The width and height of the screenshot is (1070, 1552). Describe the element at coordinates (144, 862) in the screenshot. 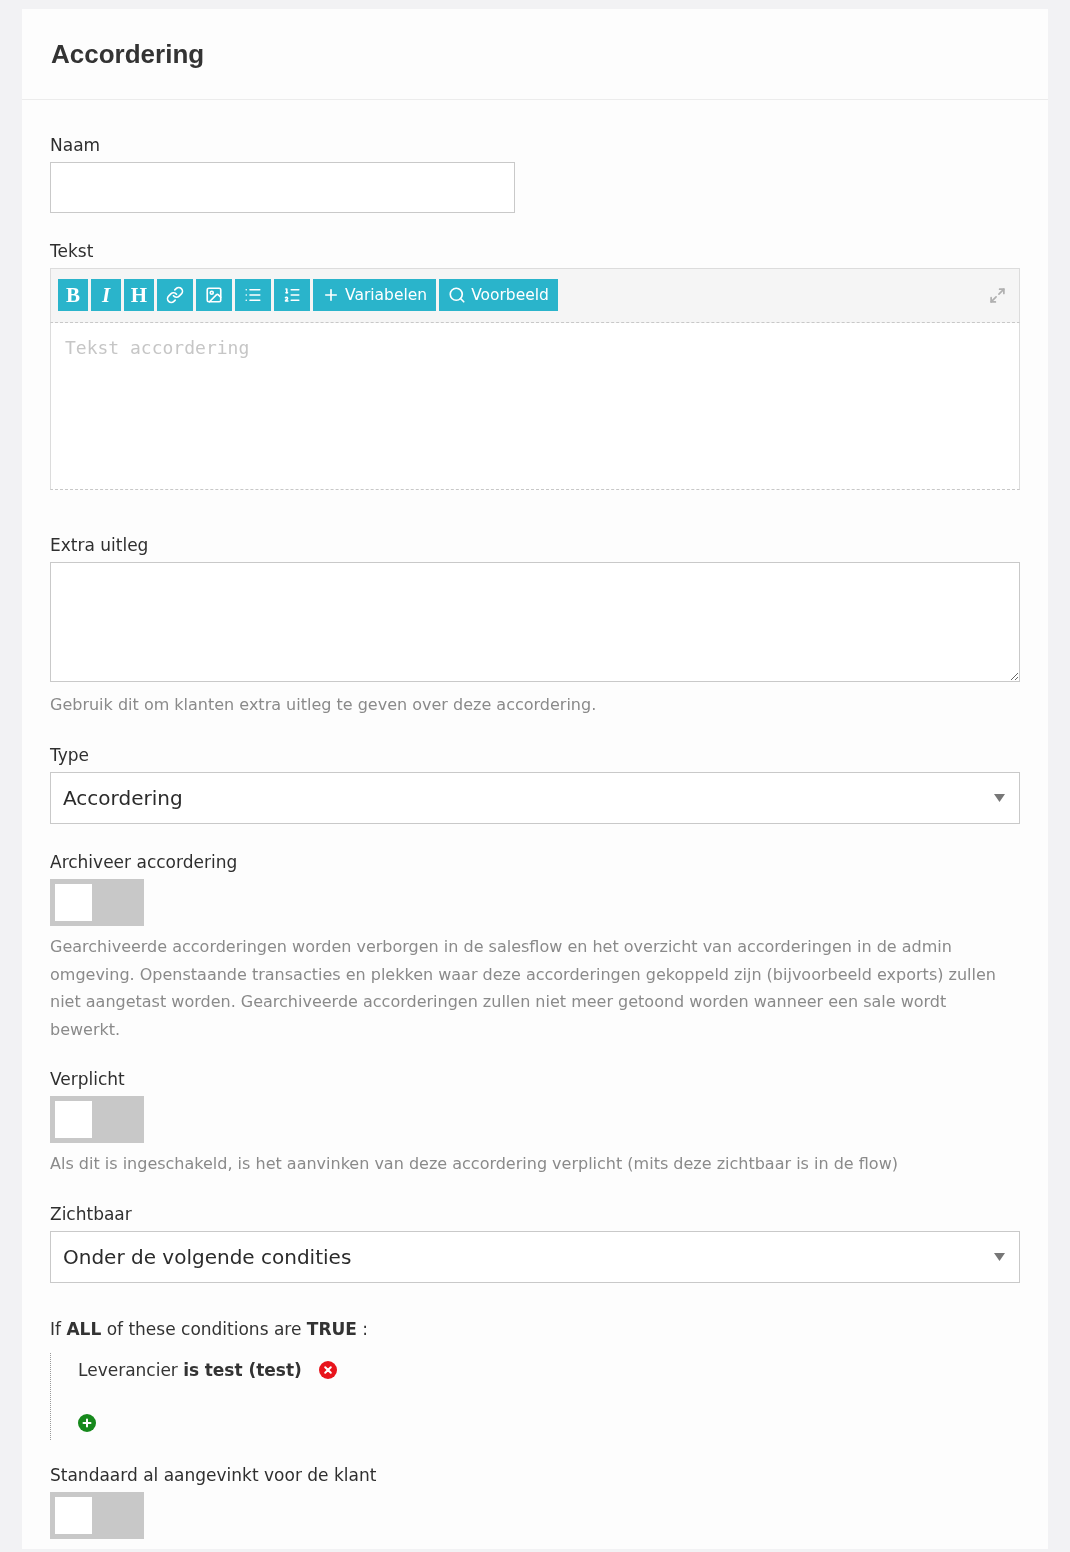

I see `field-label: Archiveer accordering` at that location.